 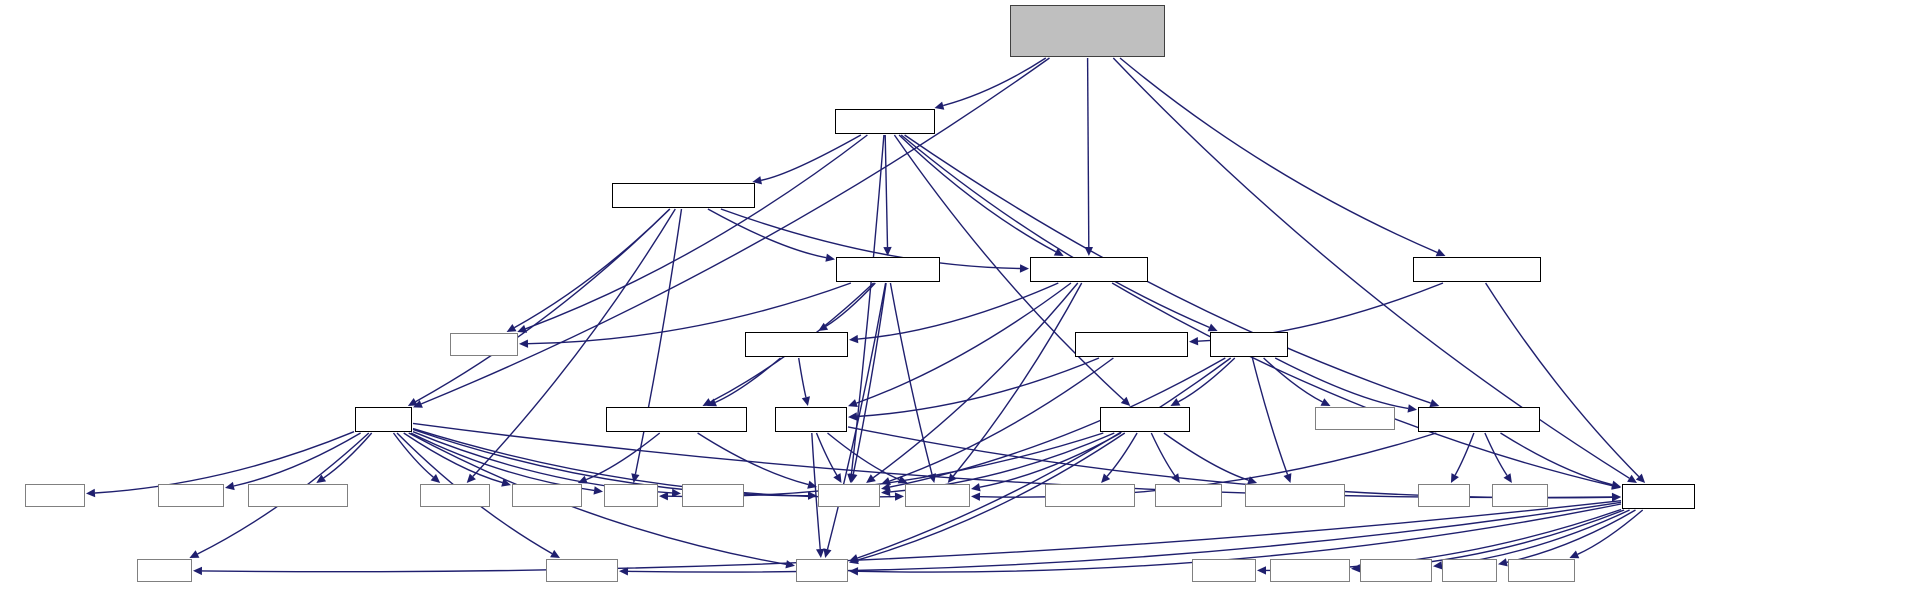 I want to click on graph-node-array, so click(x=1444, y=495).